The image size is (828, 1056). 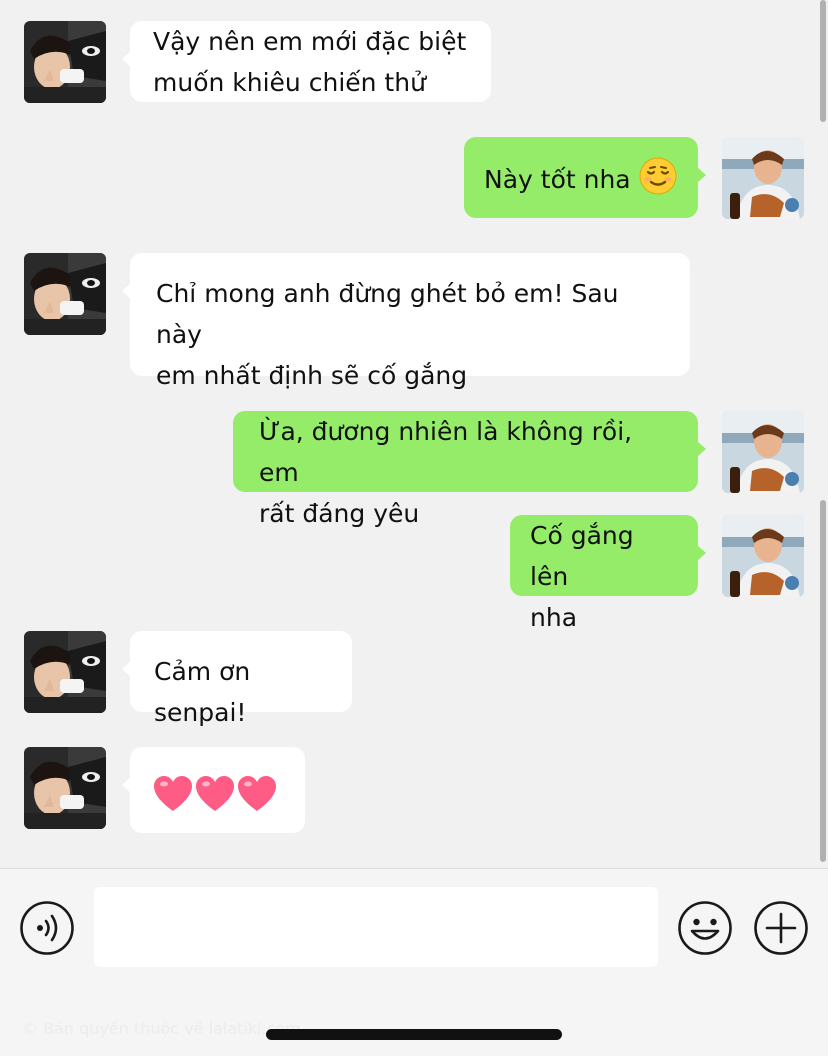 I want to click on message-text-line: em nhất định sẽ cố gắng, so click(x=312, y=375).